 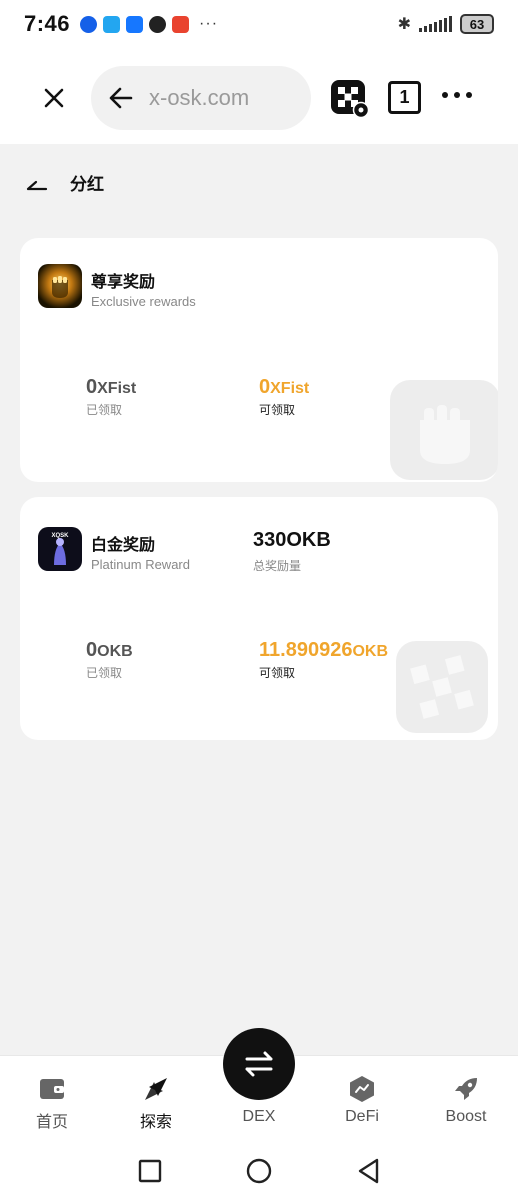 What do you see at coordinates (60, 549) in the screenshot?
I see `platinum-logo-icon: XQSK` at bounding box center [60, 549].